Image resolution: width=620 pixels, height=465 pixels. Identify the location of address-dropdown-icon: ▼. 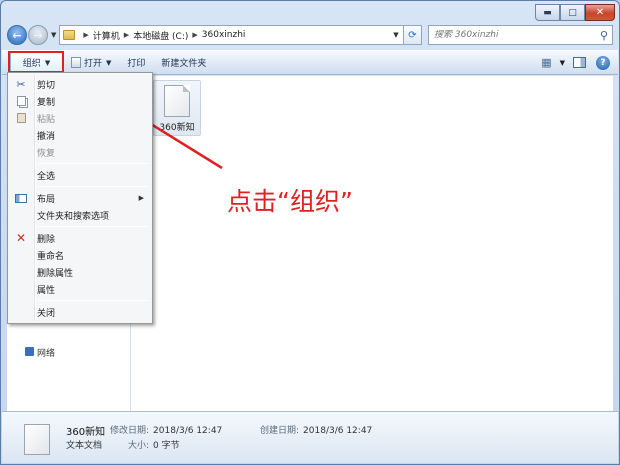
(396, 35).